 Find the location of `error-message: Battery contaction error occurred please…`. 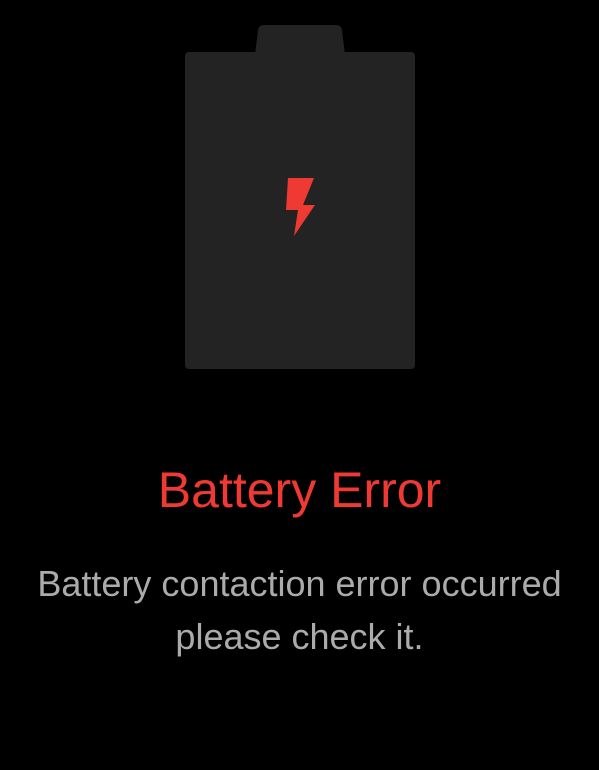

error-message: Battery contaction error occurred please… is located at coordinates (299, 610).